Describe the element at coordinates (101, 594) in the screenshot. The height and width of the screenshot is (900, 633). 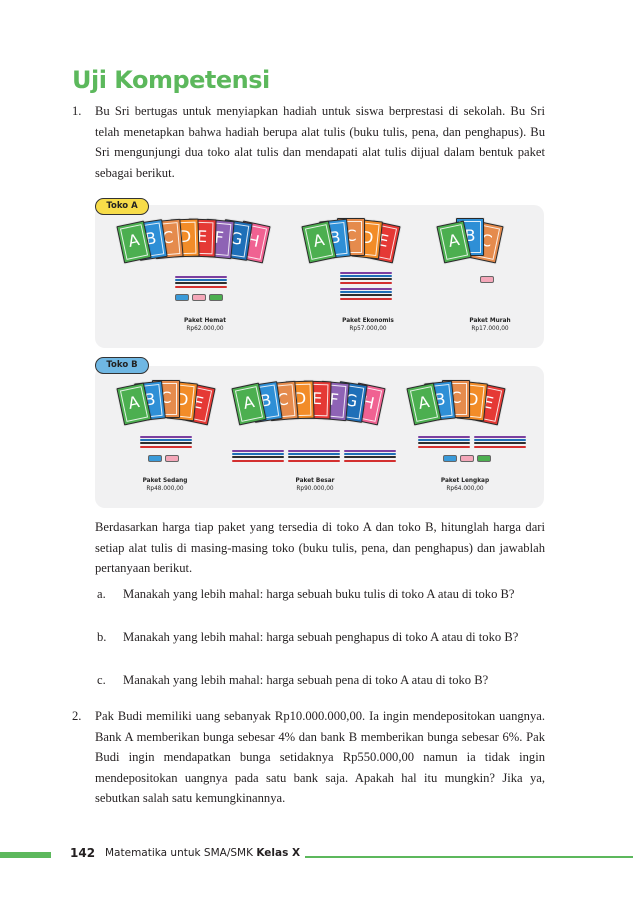
I see `subquestion-a-label: a.` at that location.